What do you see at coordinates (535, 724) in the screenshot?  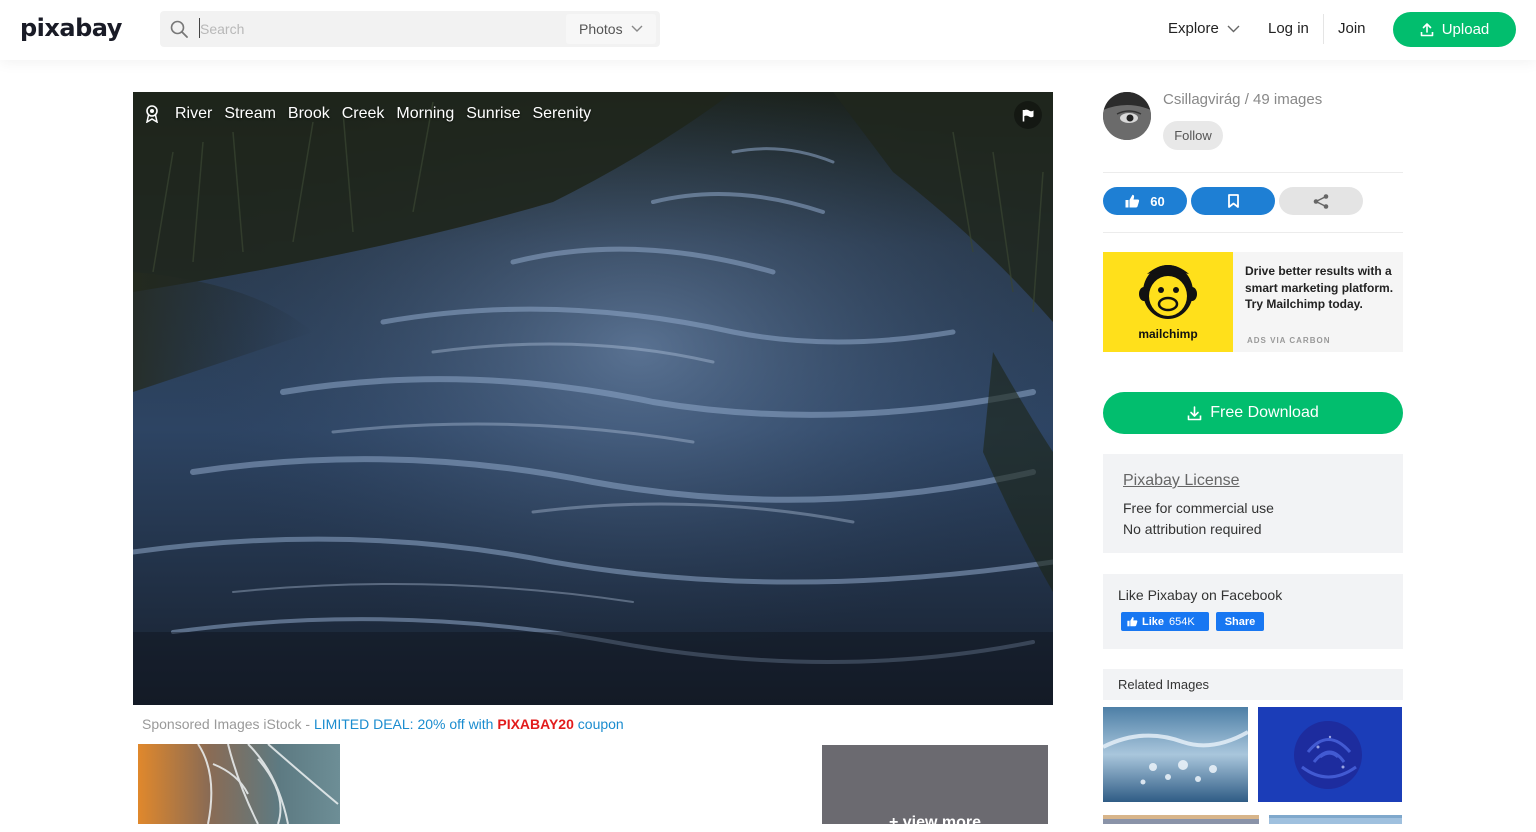 I see `coupon-code: PIXABAY20` at bounding box center [535, 724].